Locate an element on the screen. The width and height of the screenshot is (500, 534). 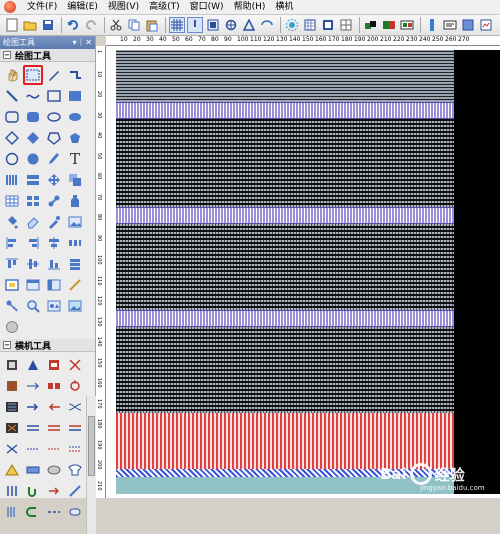
menu-advanced: 高级(T) is located at coordinates (164, 7).